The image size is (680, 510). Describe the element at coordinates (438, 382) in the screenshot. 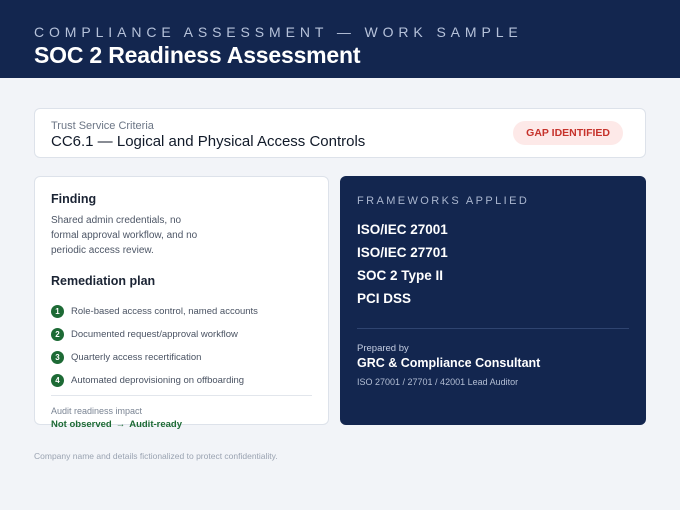

I see `preparer-credentials: ISO 27001 / 27701 / 42001 Lead Auditor` at that location.